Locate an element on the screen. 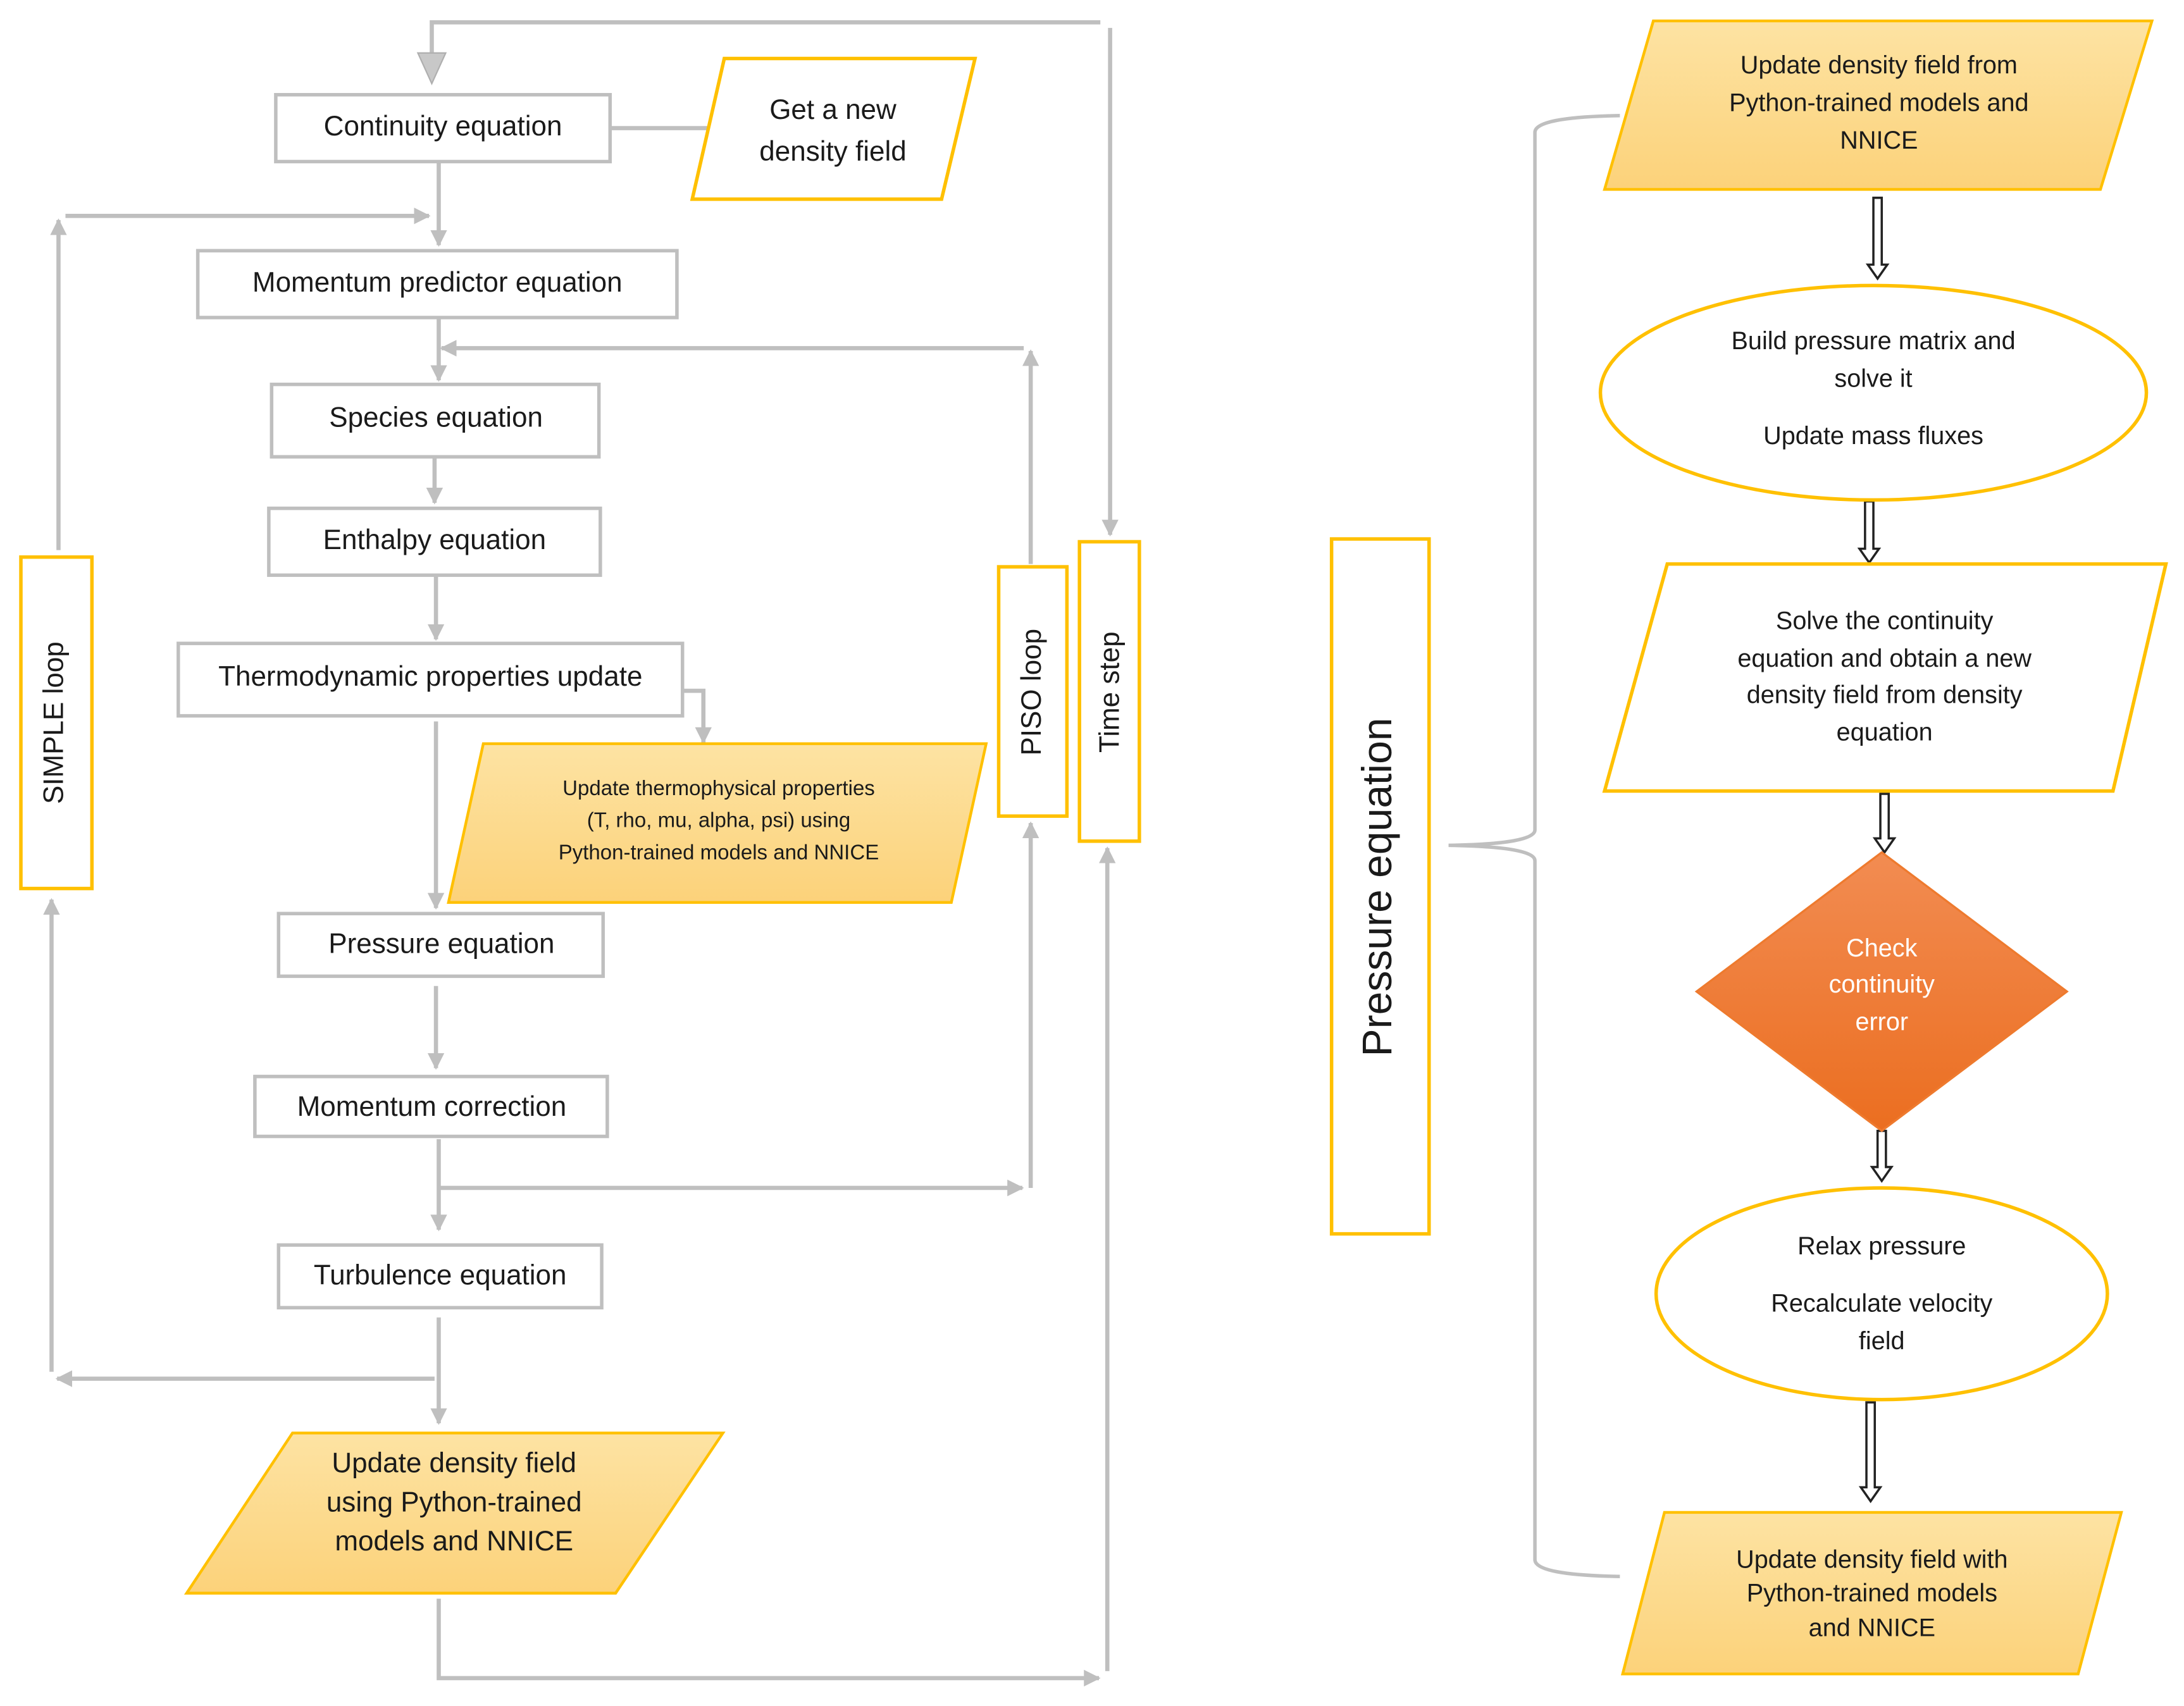 This screenshot has height=1706, width=2184. enthalpy-label: Enthalpy equation is located at coordinates (434, 539).